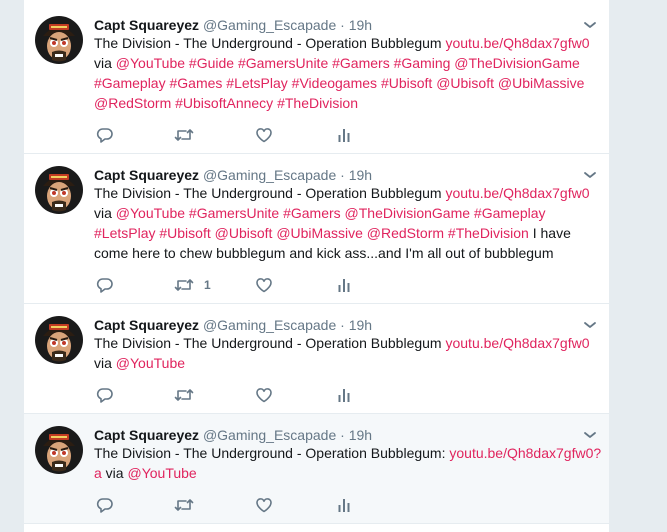 The image size is (667, 532). Describe the element at coordinates (334, 83) in the screenshot. I see `tweet-link: #Videogames` at that location.